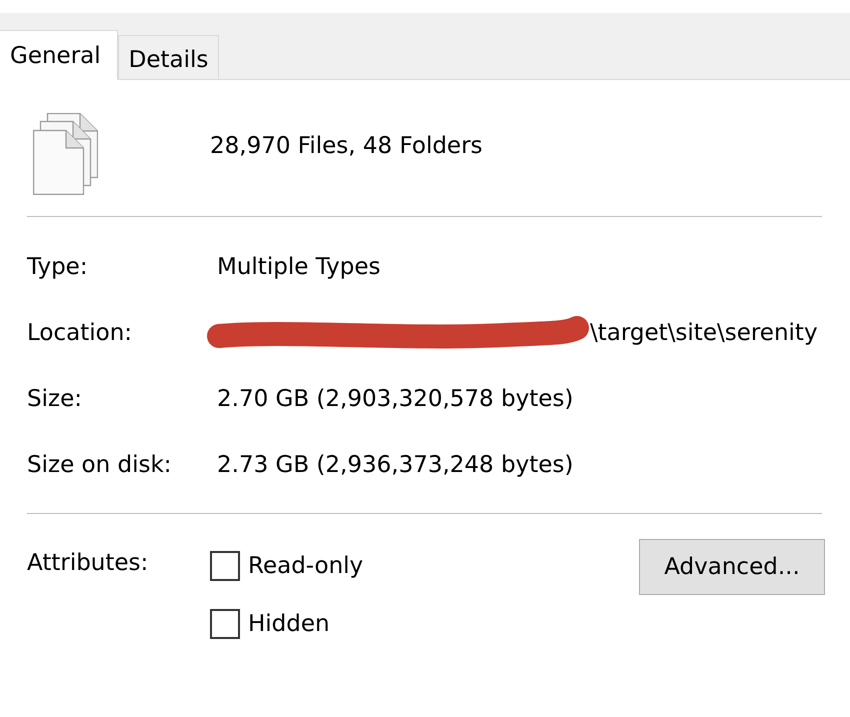 The image size is (850, 717). Describe the element at coordinates (306, 566) in the screenshot. I see `checkbox-label: Read-only` at that location.